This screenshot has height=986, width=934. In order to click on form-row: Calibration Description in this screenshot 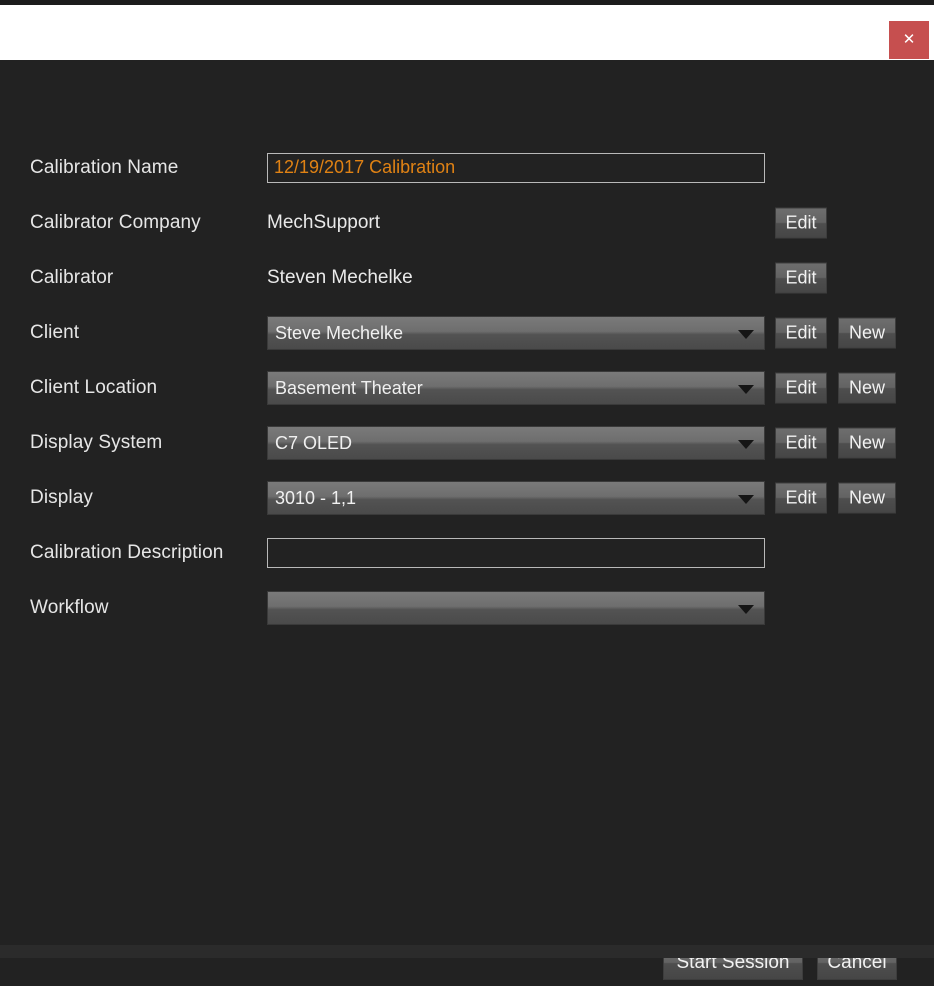, I will do `click(467, 552)`.